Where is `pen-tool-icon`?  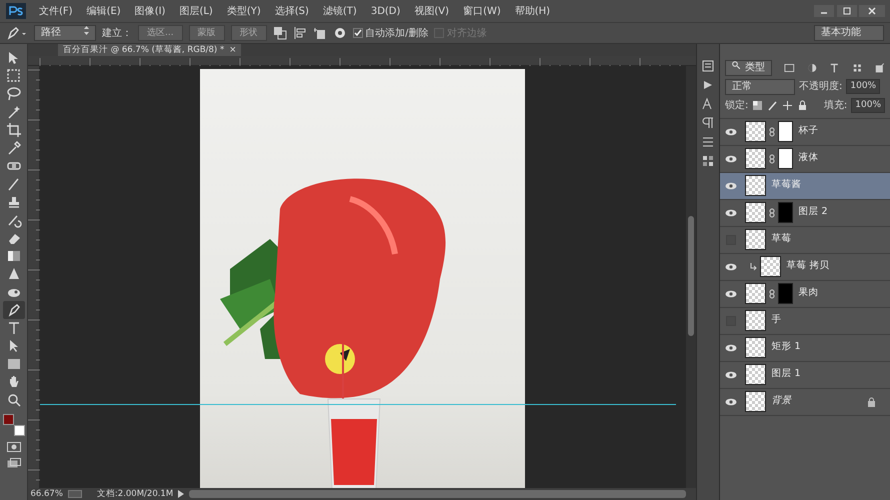 pen-tool-icon is located at coordinates (17, 33).